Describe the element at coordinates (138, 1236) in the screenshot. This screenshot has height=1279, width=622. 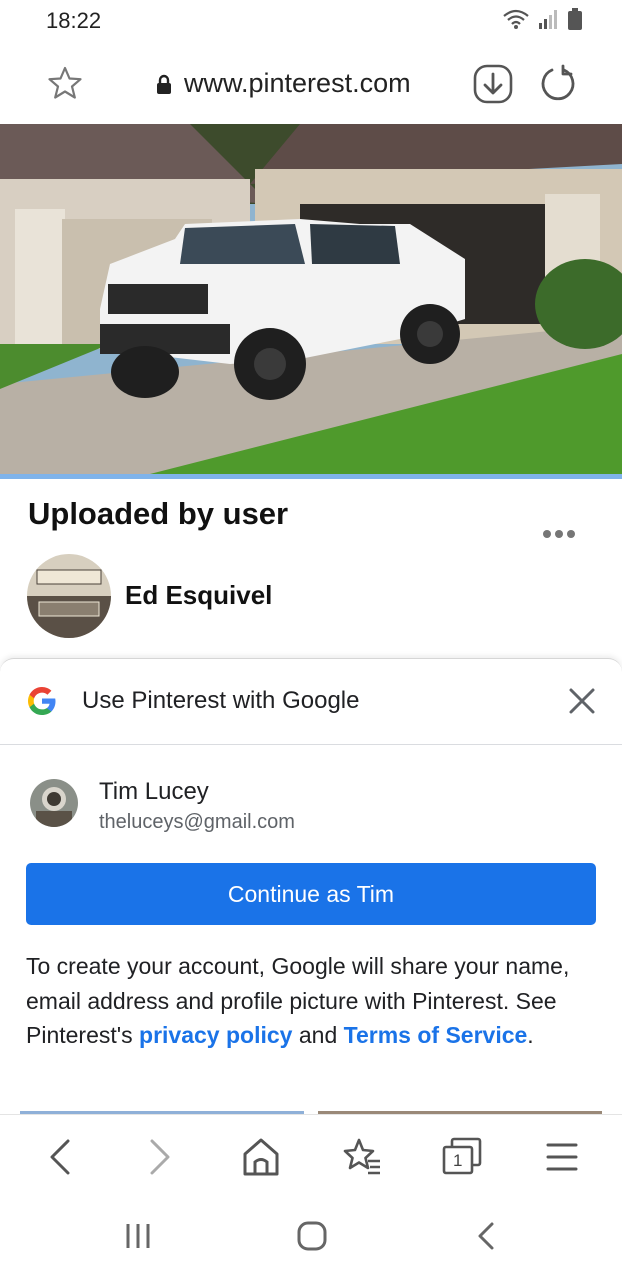
I see `recent-apps-icon` at that location.